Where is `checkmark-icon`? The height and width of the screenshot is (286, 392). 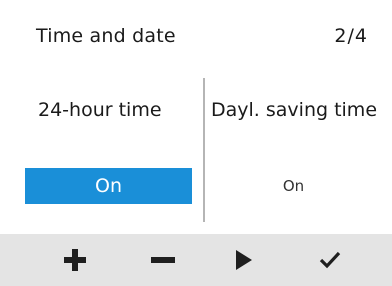
checkmark-icon is located at coordinates (330, 260).